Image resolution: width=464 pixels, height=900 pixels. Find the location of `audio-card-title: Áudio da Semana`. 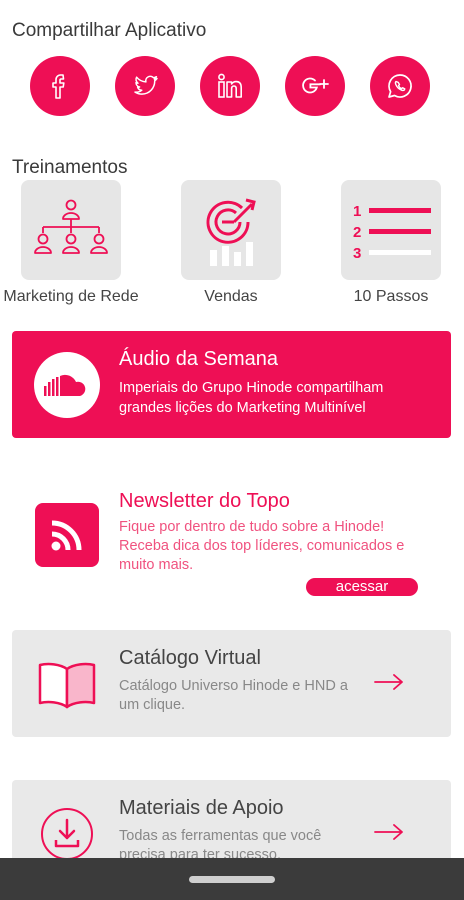

audio-card-title: Áudio da Semana is located at coordinates (199, 359).